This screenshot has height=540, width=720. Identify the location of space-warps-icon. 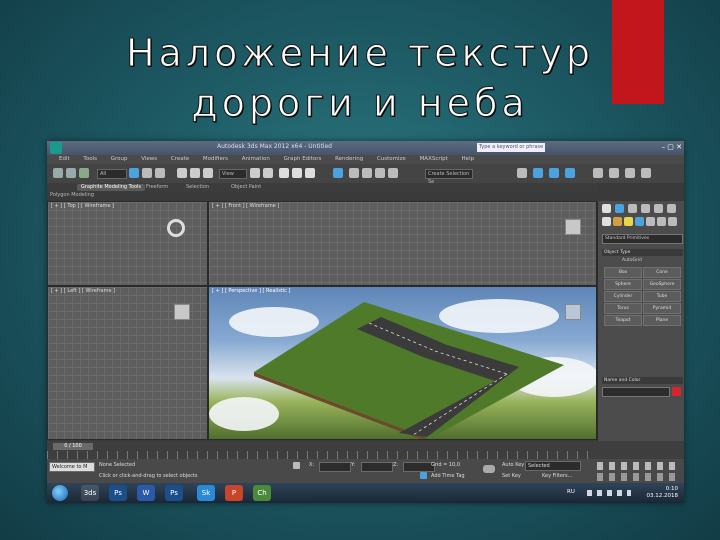
(661, 221).